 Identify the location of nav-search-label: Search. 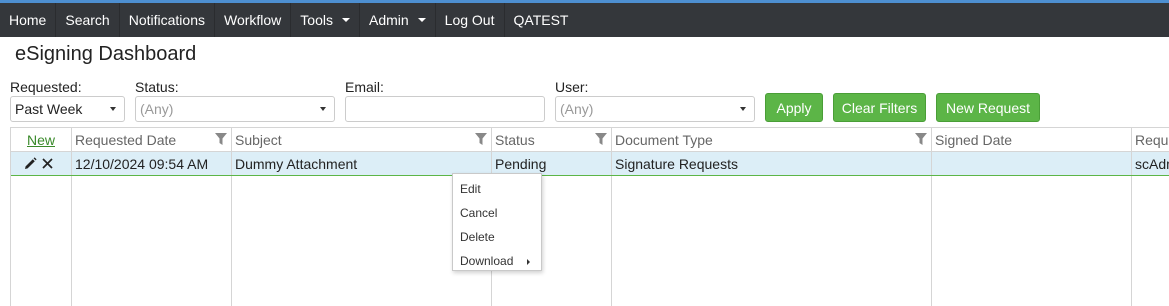
(87, 20).